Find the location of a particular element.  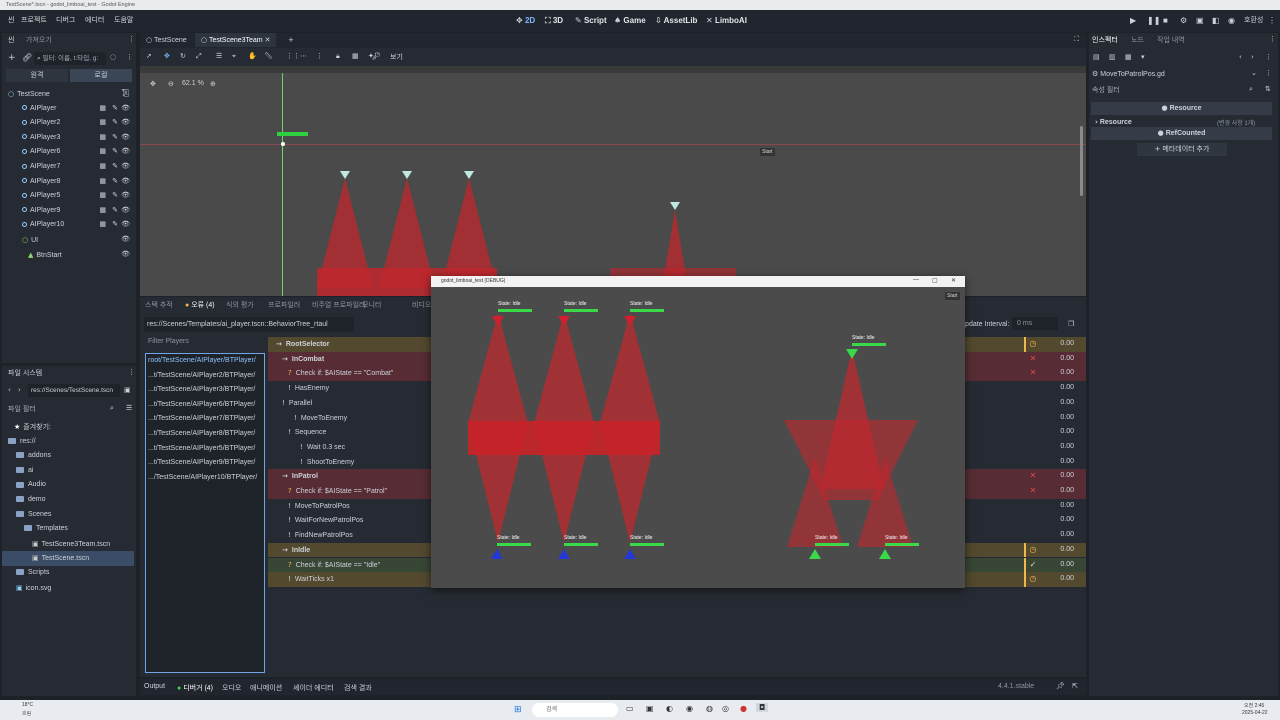

file-tree-item: demo is located at coordinates (68, 500).